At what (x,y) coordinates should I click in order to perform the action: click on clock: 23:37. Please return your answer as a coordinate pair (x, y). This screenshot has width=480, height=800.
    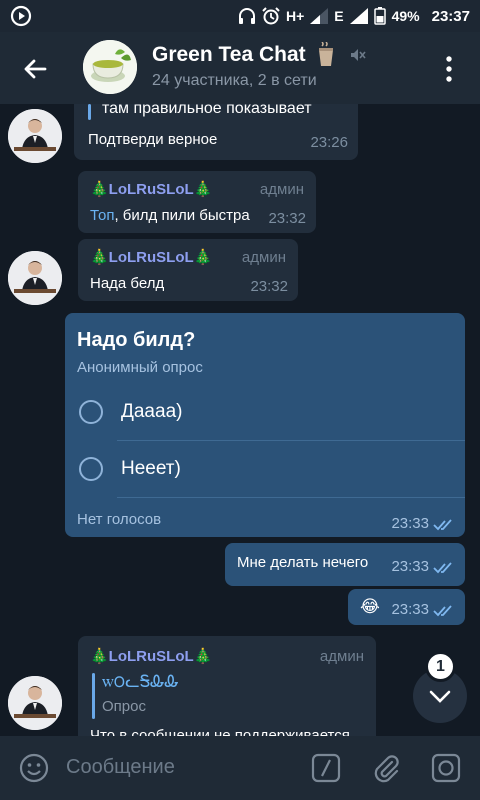
    Looking at the image, I should click on (450, 16).